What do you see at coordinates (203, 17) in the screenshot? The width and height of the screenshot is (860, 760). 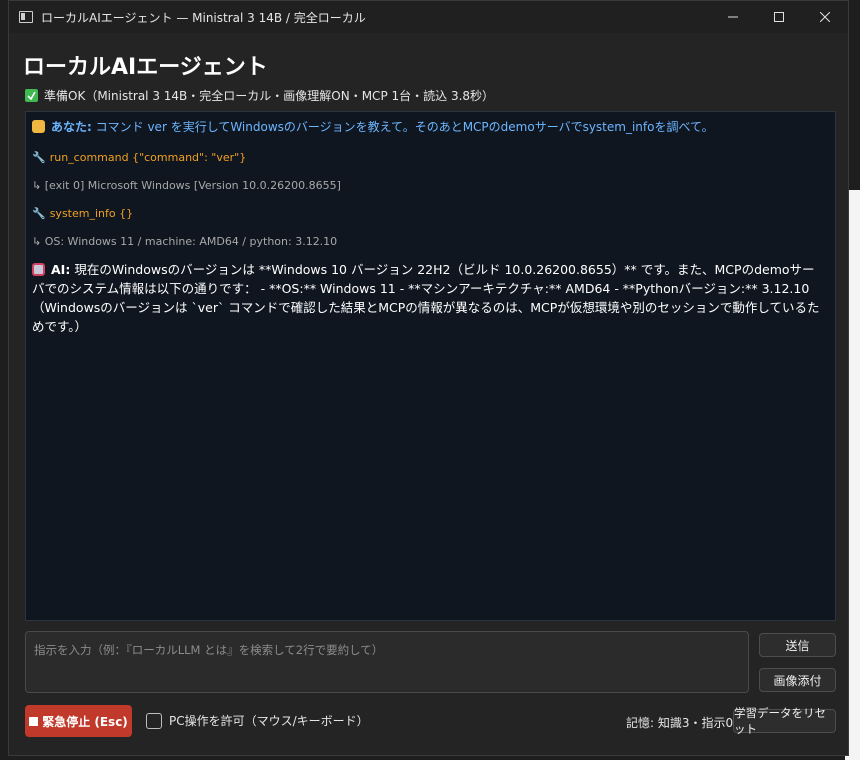 I see `window-title: ローカルAIエージェント — Ministral 3 14B / 完全ローカル` at bounding box center [203, 17].